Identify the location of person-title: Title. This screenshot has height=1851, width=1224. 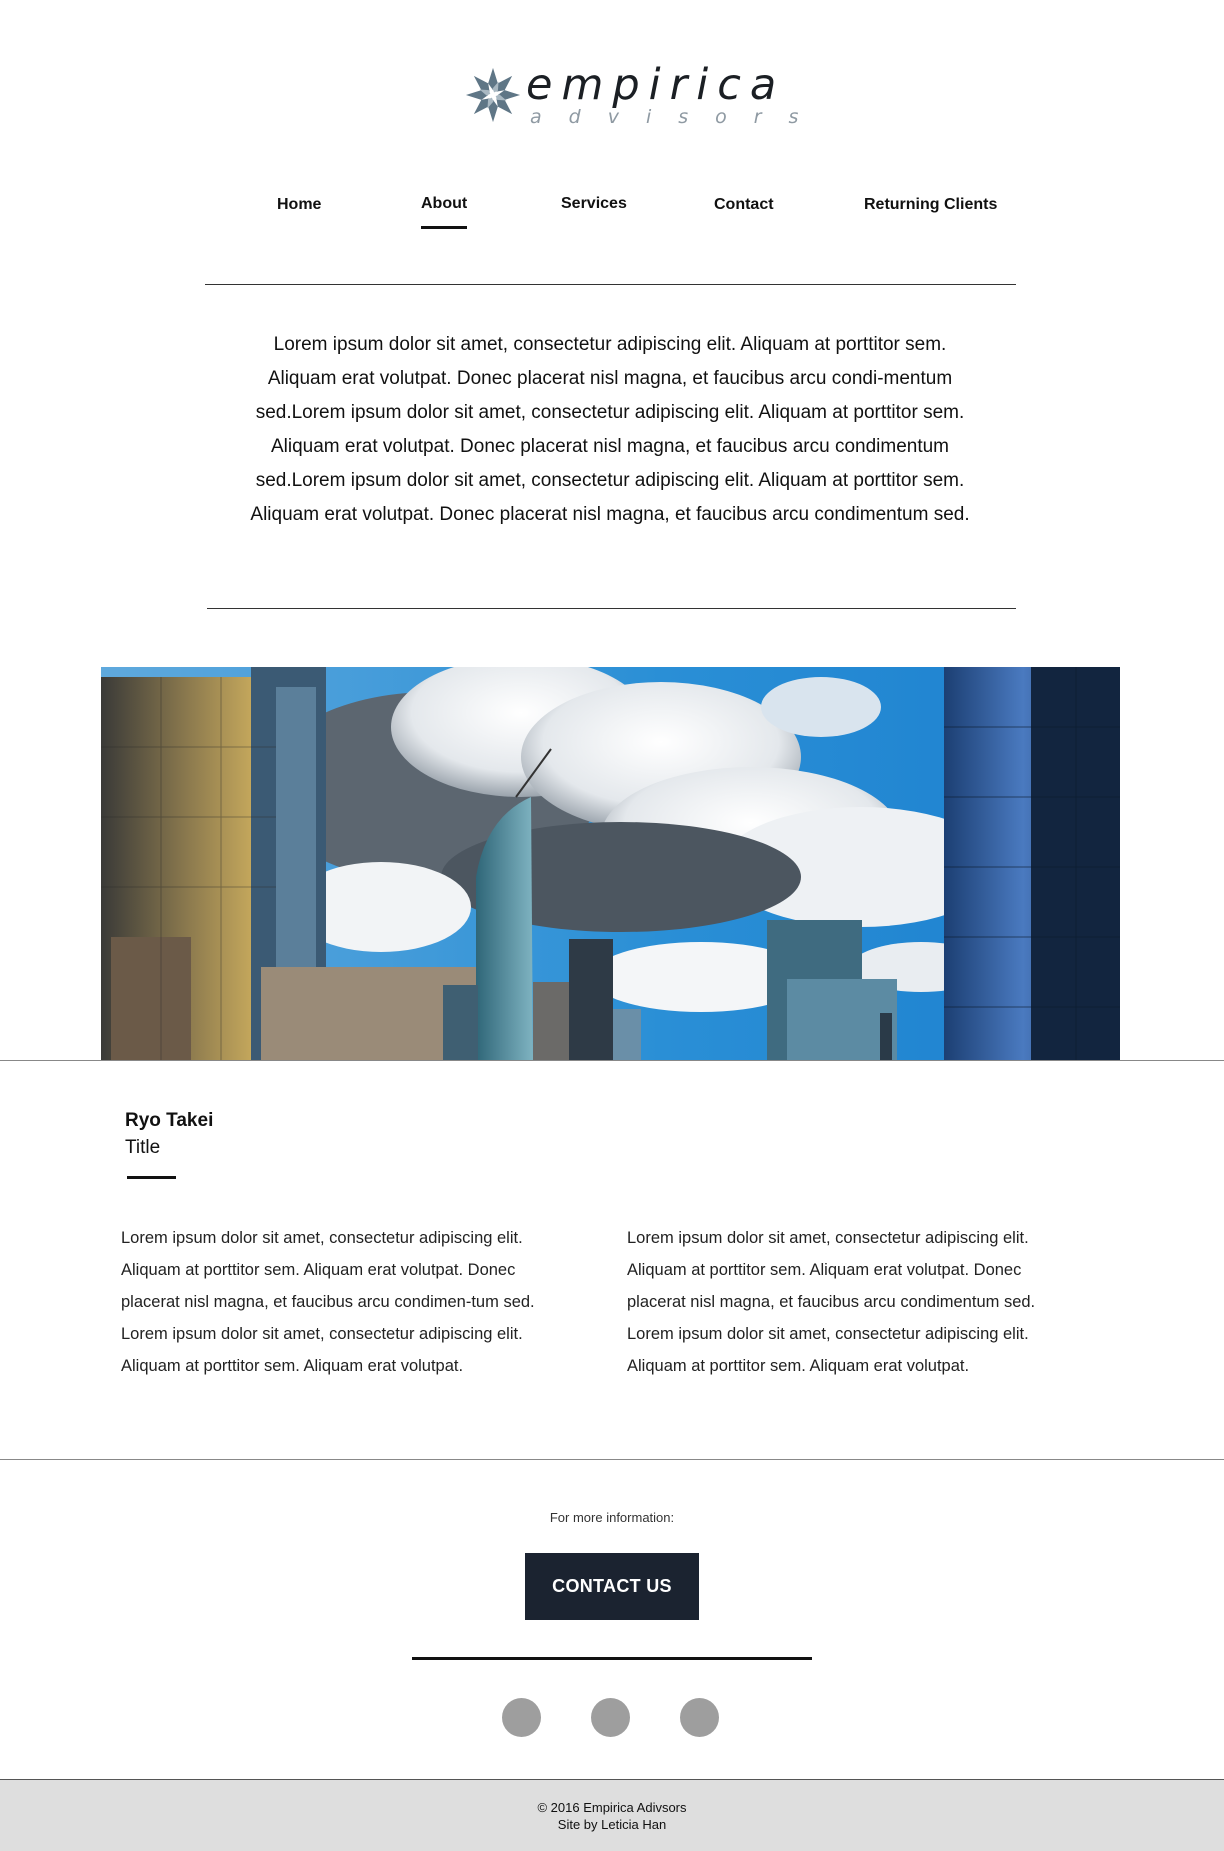
(143, 1147).